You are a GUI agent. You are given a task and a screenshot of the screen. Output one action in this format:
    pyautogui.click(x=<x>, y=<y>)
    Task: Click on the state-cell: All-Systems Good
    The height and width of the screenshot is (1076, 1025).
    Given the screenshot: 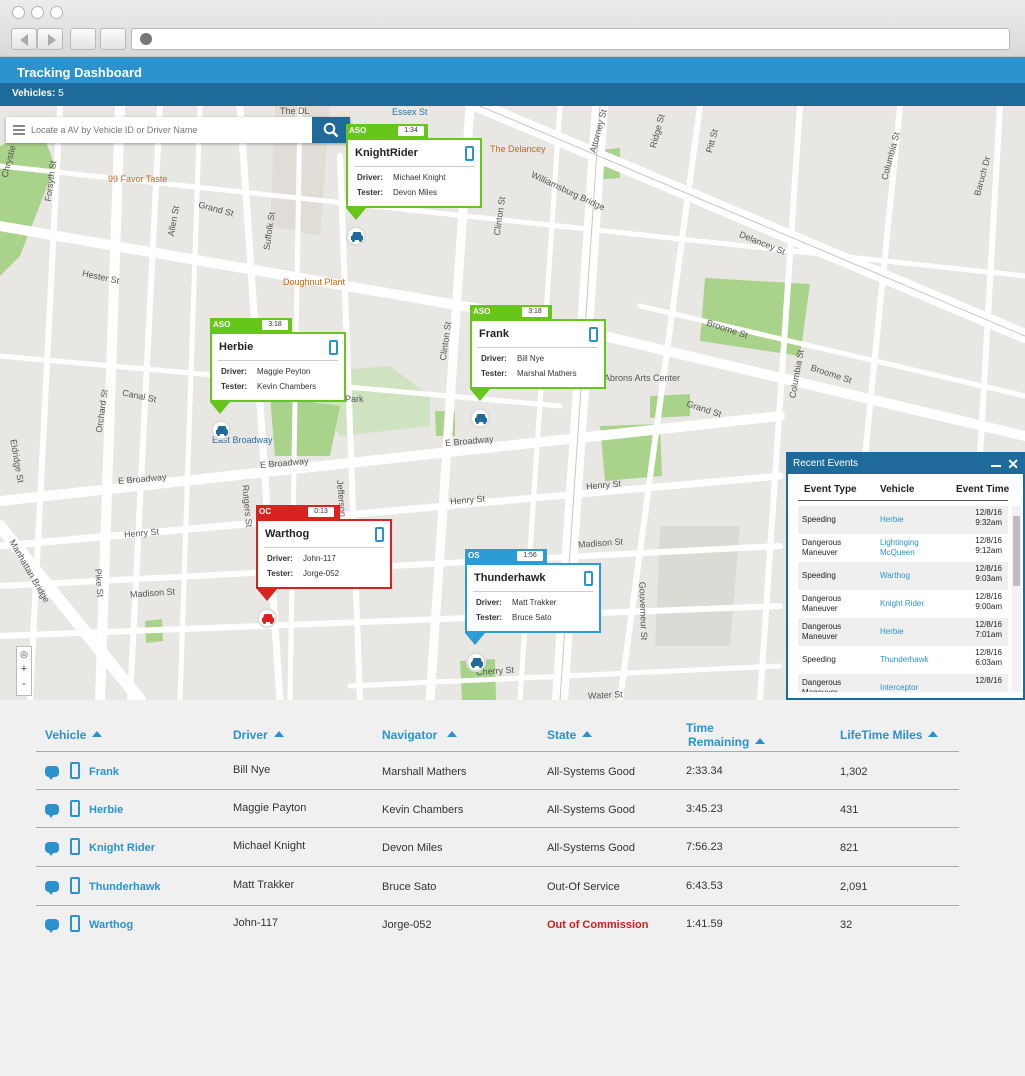 What is the action you would take?
    pyautogui.click(x=591, y=848)
    